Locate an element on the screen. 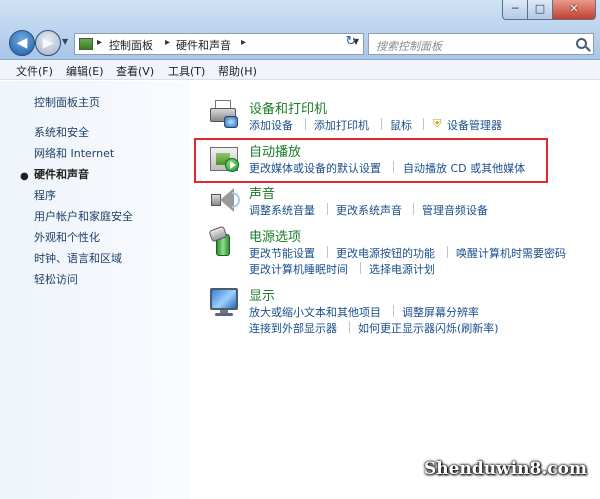 The height and width of the screenshot is (499, 600). link-change-sleep-time: 更改计算机睡眠时间 is located at coordinates (298, 269).